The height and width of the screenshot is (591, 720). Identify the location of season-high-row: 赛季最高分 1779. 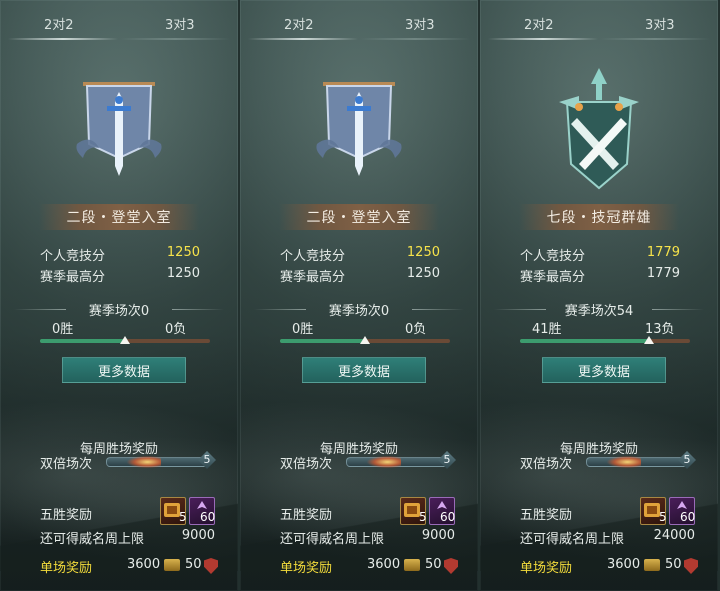
(600, 276).